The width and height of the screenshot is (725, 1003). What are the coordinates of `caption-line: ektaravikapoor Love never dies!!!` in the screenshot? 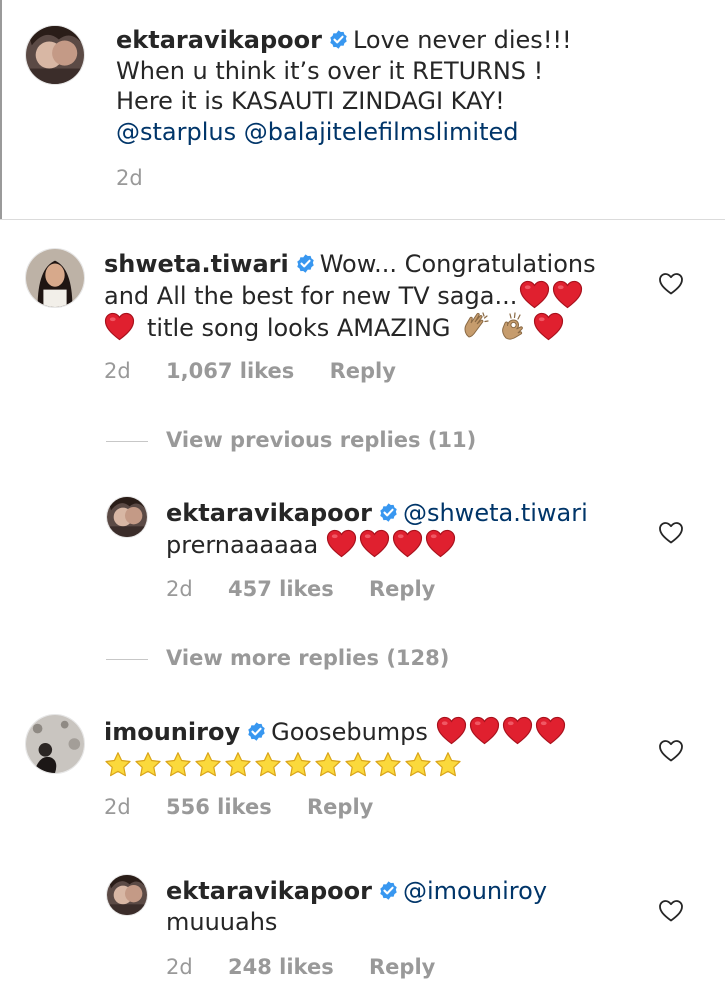 It's located at (411, 40).